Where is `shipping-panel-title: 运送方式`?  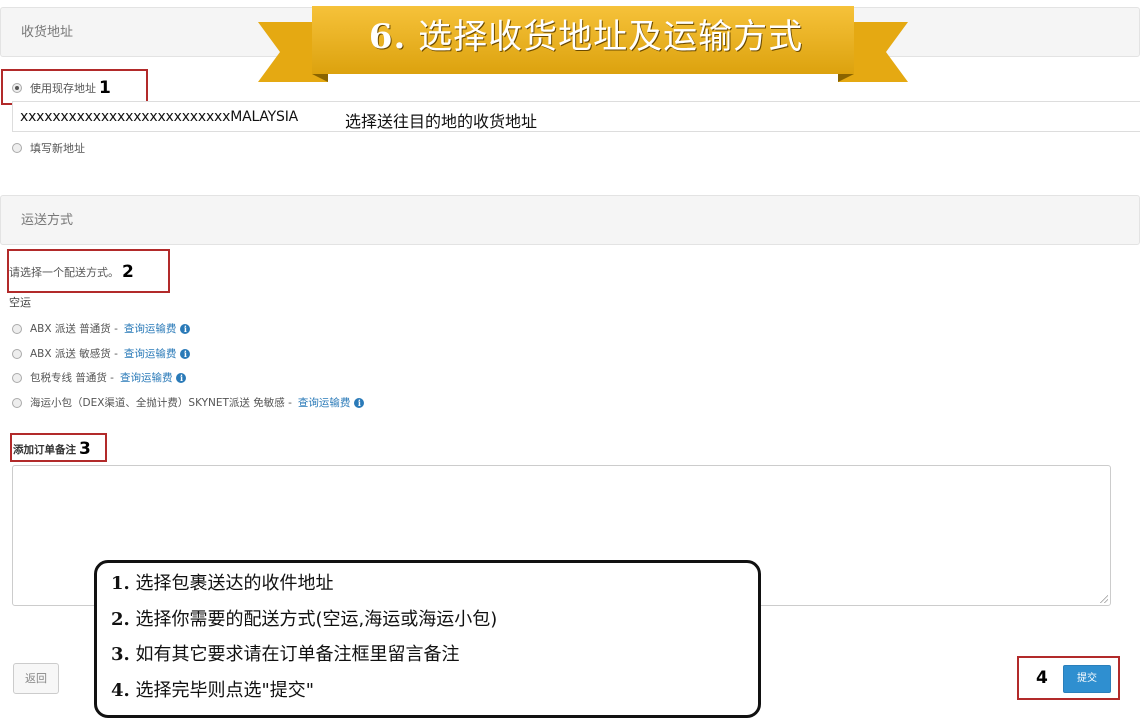 shipping-panel-title: 运送方式 is located at coordinates (47, 220).